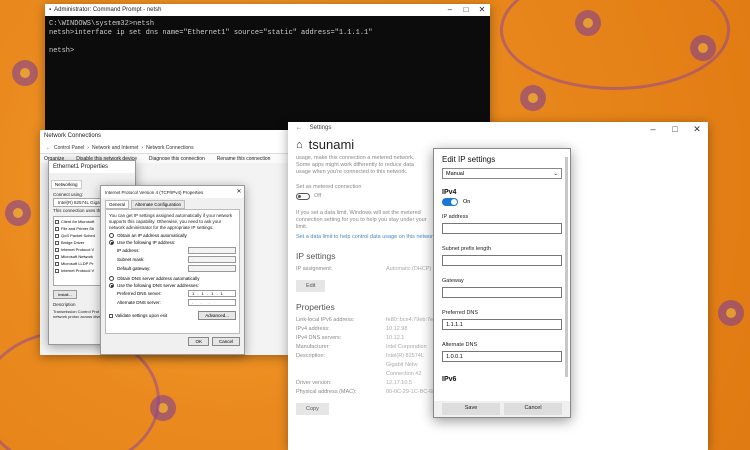 This screenshot has height=450, width=750. I want to click on metered-toggle, so click(303, 196).